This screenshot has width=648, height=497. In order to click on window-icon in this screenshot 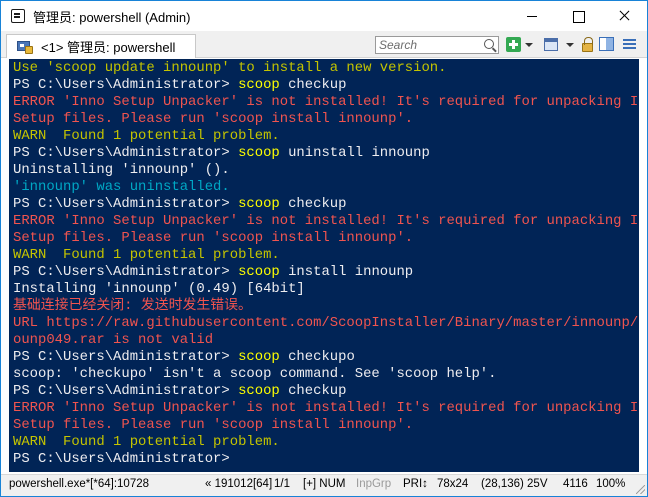, I will do `click(551, 44)`.